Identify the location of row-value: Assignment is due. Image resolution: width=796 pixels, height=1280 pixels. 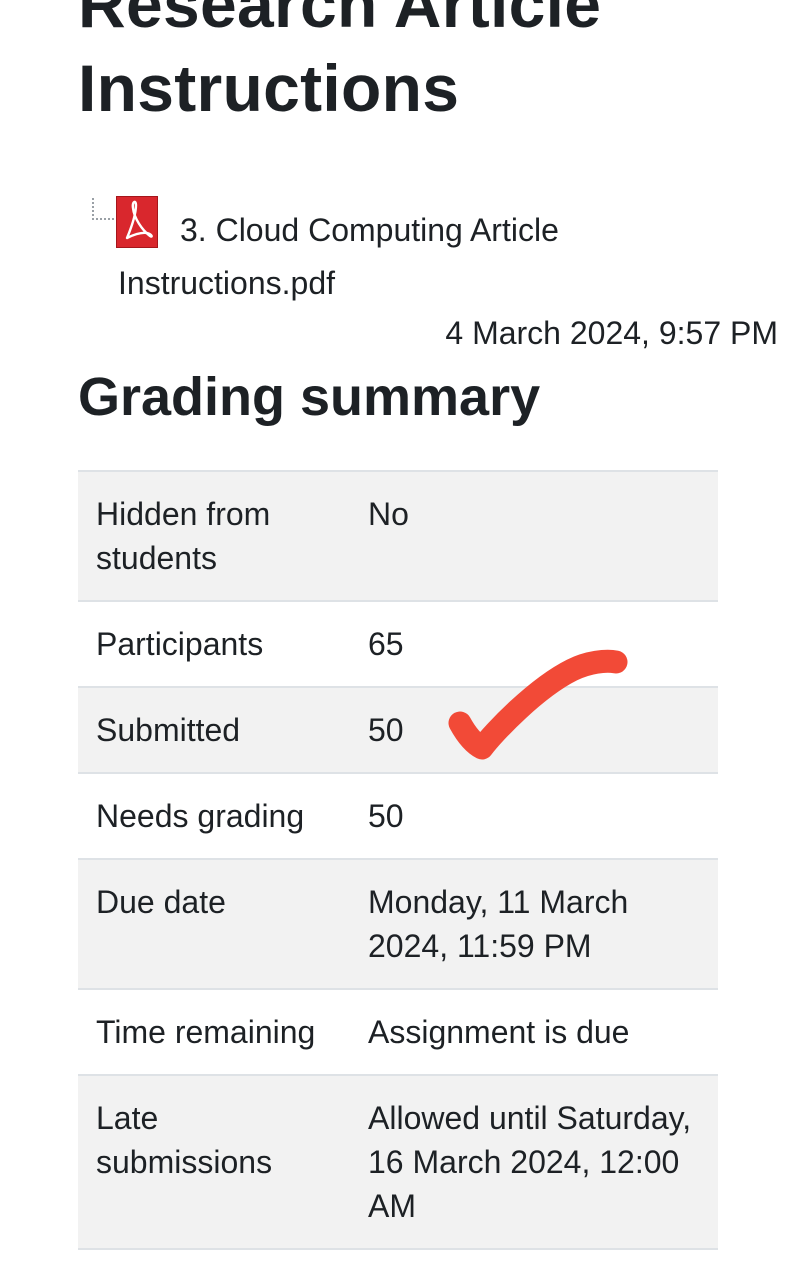
(534, 1031).